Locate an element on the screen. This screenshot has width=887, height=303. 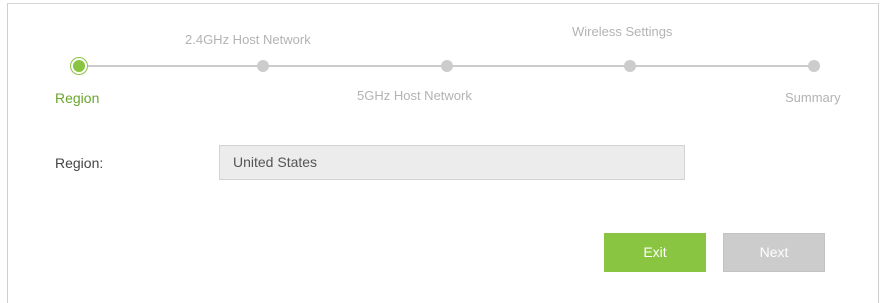
step-label-5ghz-host-network: 5GHz Host Network is located at coordinates (414, 95).